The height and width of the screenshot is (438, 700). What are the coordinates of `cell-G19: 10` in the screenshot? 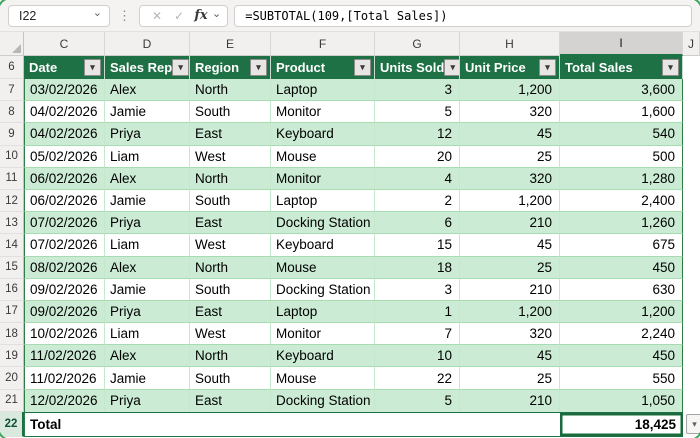 It's located at (417, 356).